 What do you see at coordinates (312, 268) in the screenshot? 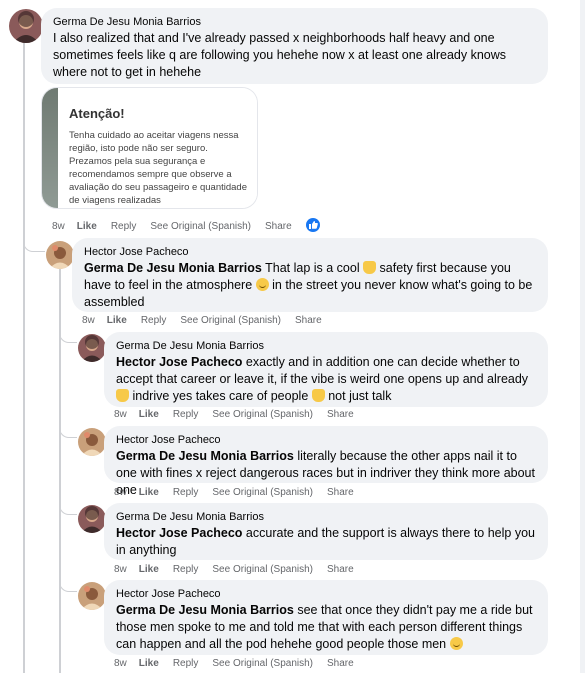
I see `text-segment: That lap is a cool` at bounding box center [312, 268].